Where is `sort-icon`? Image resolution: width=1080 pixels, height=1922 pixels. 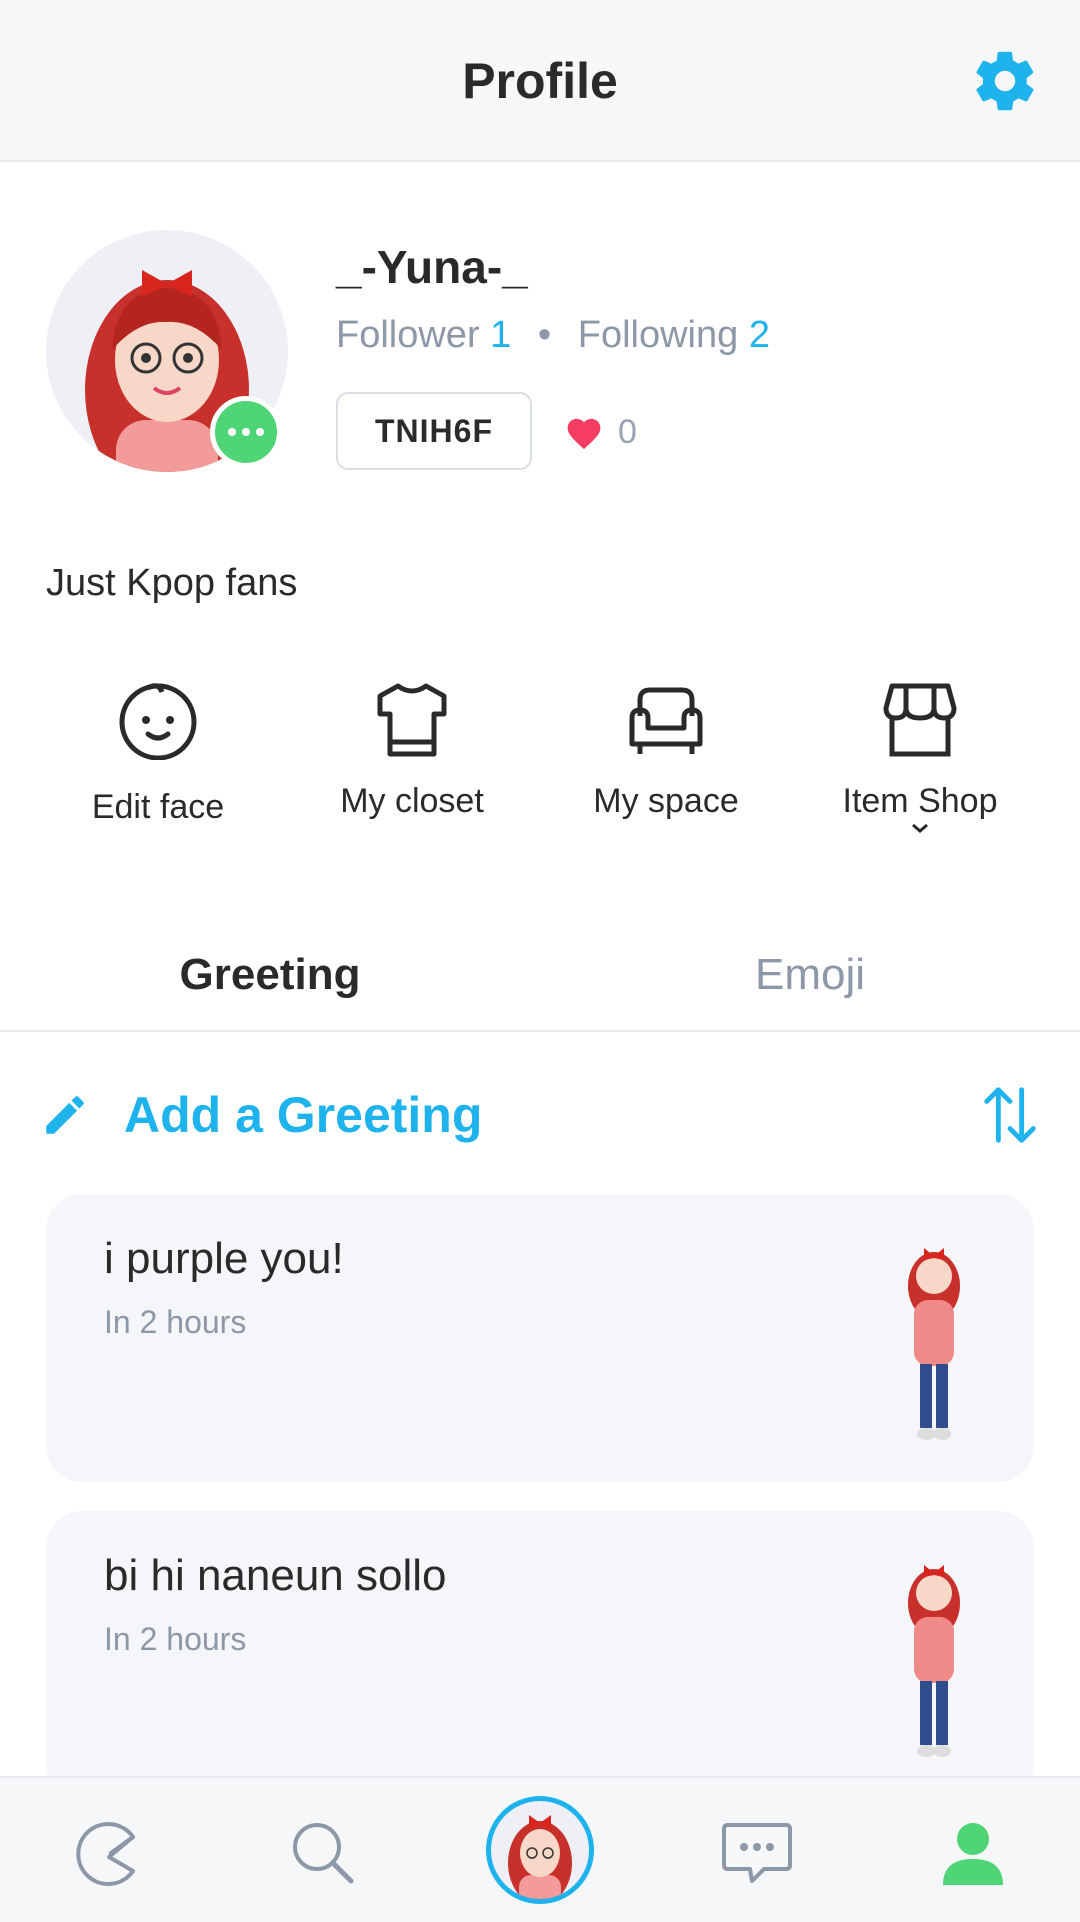
sort-icon is located at coordinates (1010, 1115).